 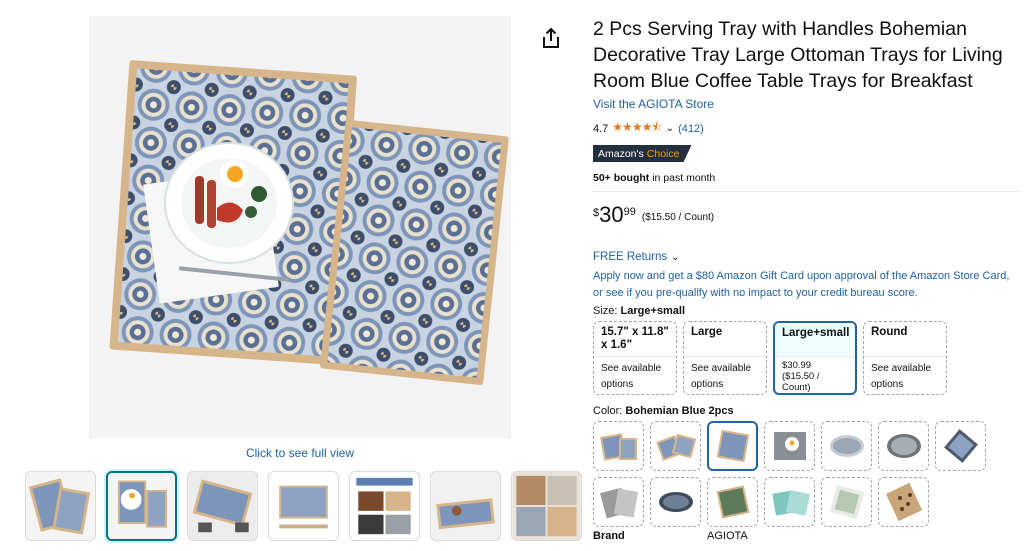 What do you see at coordinates (635, 338) in the screenshot?
I see `size-option-name: 15.7" x 11.8" x 1.6"` at bounding box center [635, 338].